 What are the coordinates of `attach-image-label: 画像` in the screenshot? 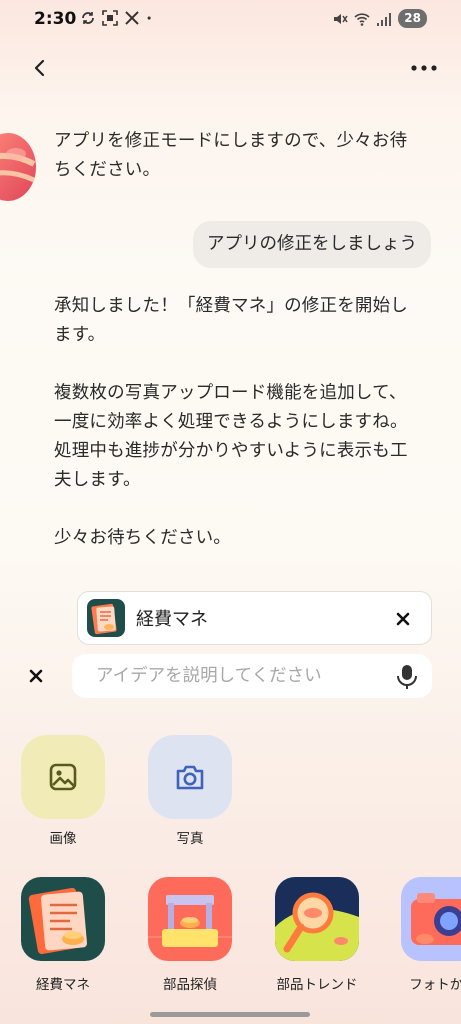 It's located at (63, 839).